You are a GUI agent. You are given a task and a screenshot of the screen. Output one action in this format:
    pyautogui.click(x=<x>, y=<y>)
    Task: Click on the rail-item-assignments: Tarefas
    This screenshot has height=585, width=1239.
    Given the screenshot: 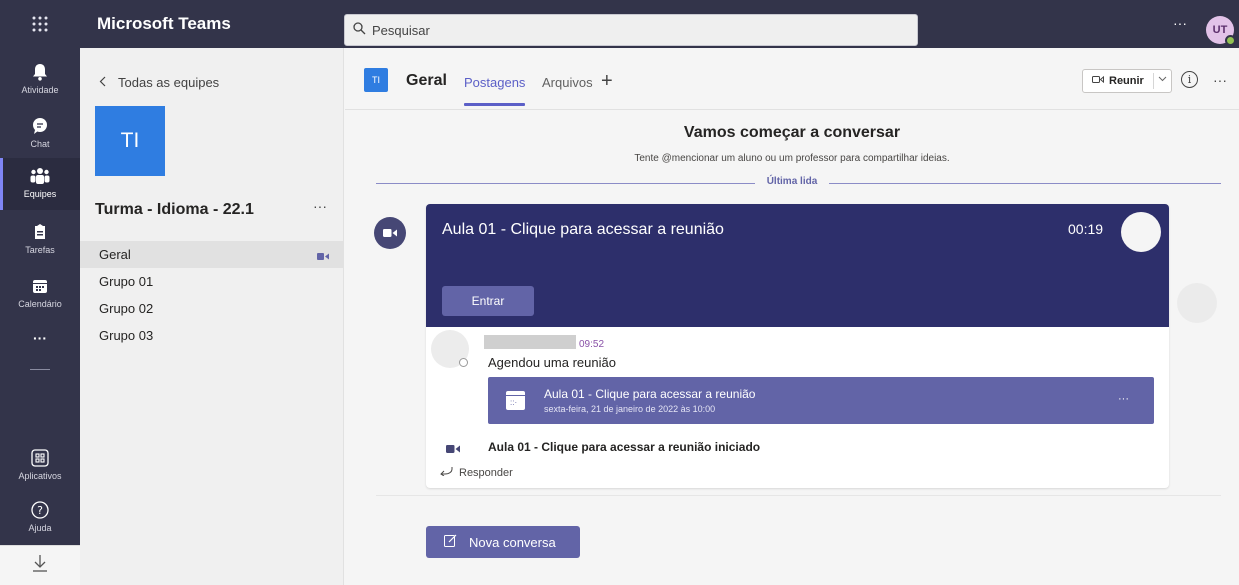 What is the action you would take?
    pyautogui.click(x=40, y=239)
    